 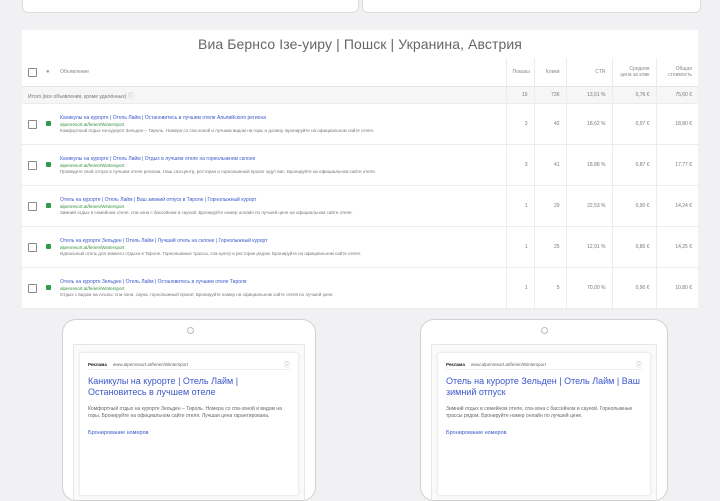 What do you see at coordinates (280, 72) in the screenshot?
I see `col-ad: Объявление` at bounding box center [280, 72].